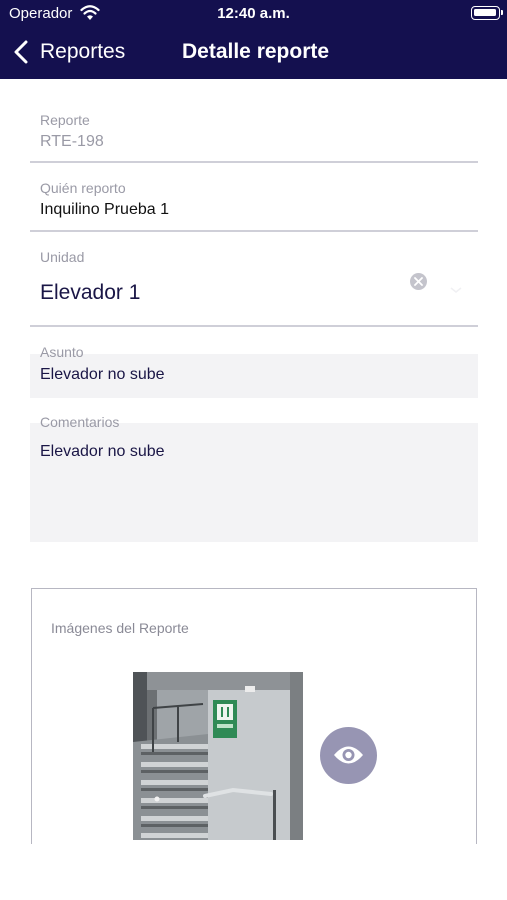  What do you see at coordinates (487, 13) in the screenshot?
I see `battery-icon` at bounding box center [487, 13].